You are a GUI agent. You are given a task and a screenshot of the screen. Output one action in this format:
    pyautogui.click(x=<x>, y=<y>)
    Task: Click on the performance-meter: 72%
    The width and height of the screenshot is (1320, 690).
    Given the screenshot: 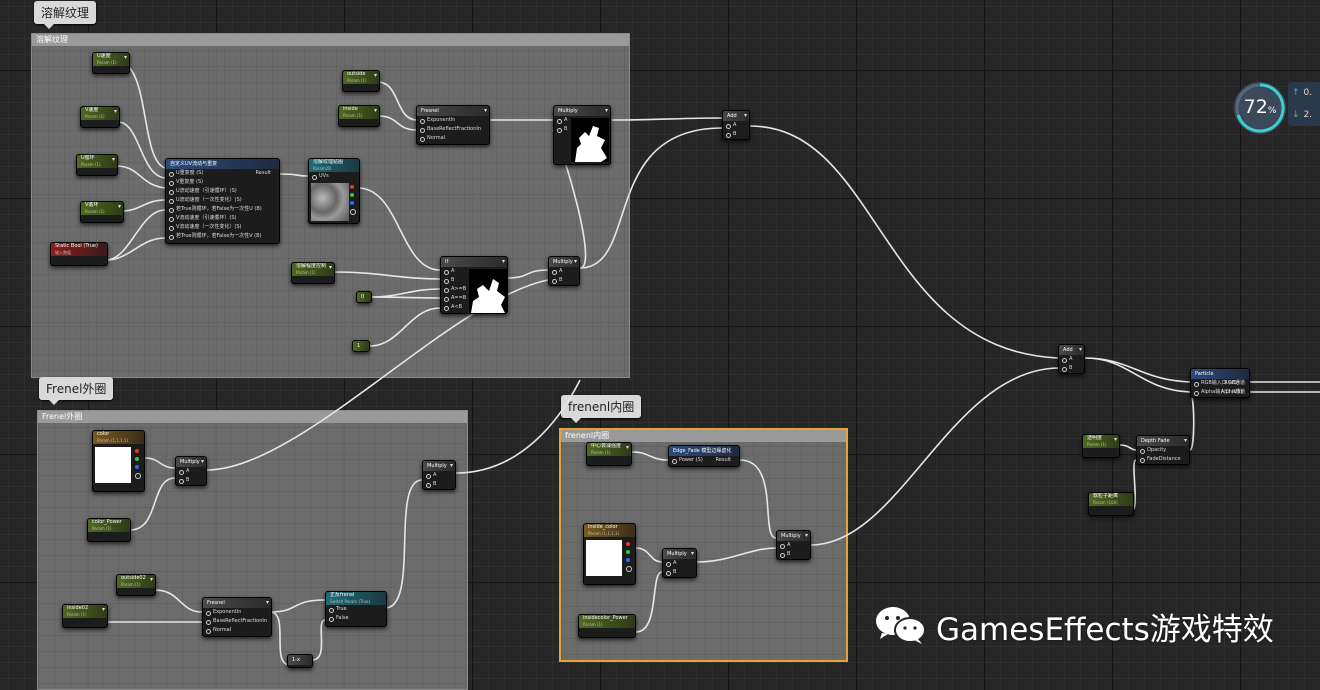 What is the action you would take?
    pyautogui.click(x=1260, y=108)
    